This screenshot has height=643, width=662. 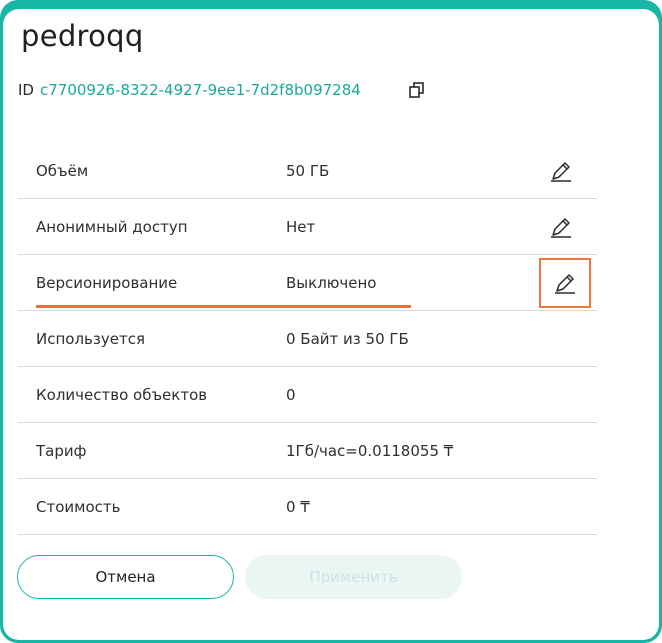 I want to click on bucket-id-row: ID c7700926-8322-4927-9ee1-7d2f8b097284, so click(x=189, y=90).